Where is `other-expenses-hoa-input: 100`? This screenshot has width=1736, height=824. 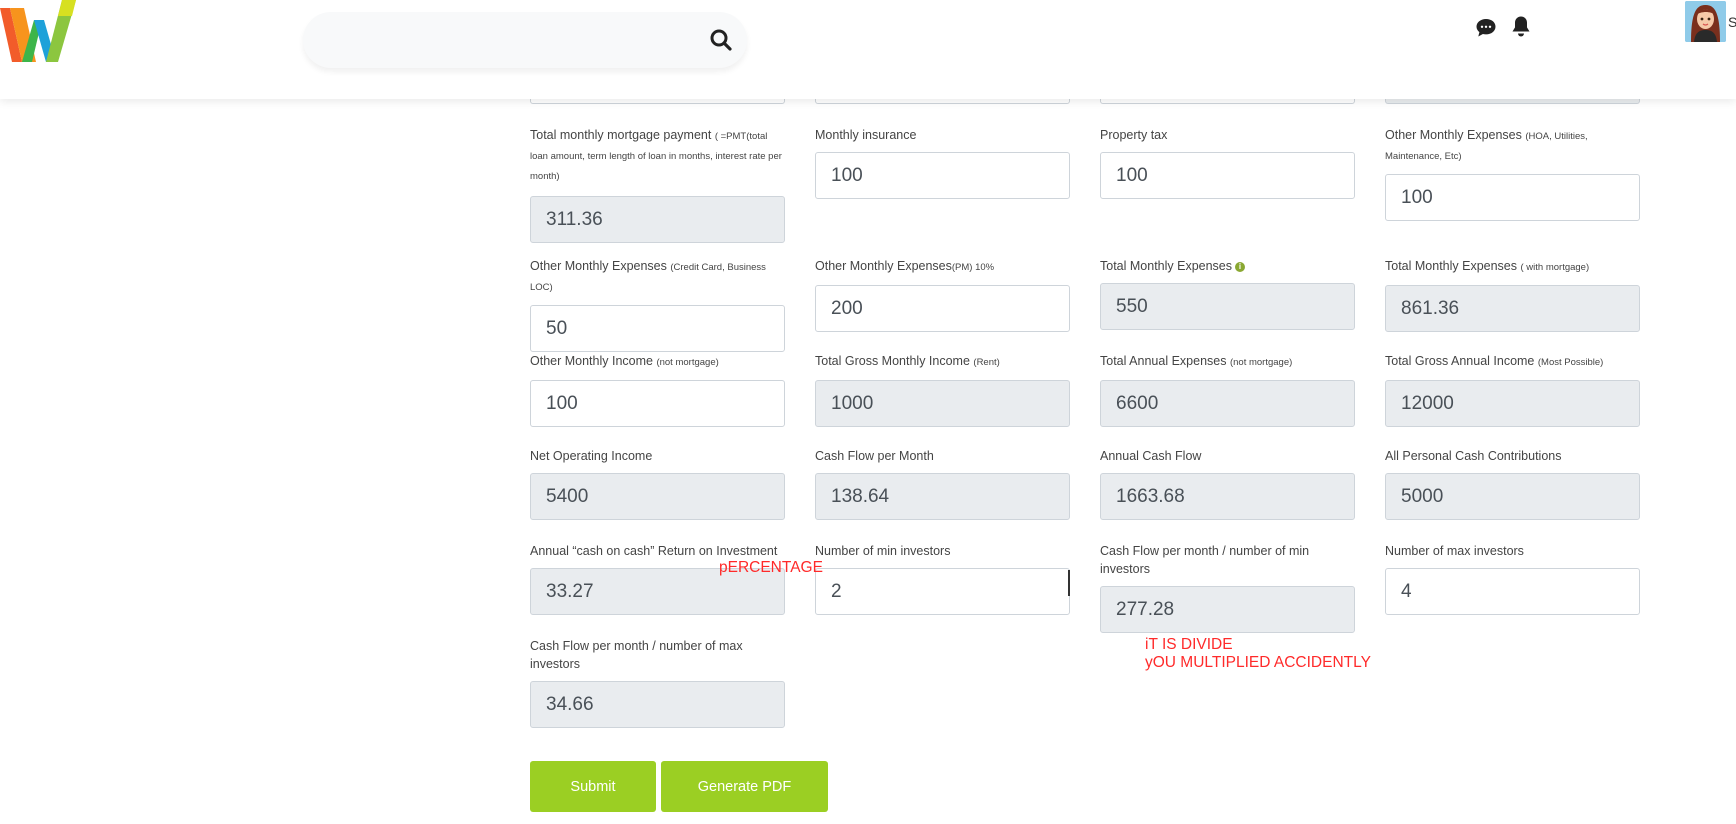
other-expenses-hoa-input: 100 is located at coordinates (1512, 197).